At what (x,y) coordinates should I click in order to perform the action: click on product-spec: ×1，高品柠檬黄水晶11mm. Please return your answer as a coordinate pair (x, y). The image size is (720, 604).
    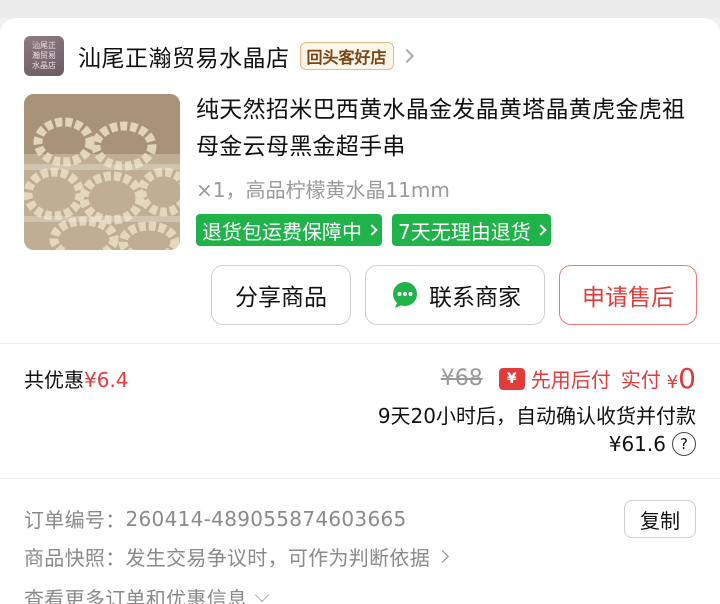
    Looking at the image, I should click on (323, 190).